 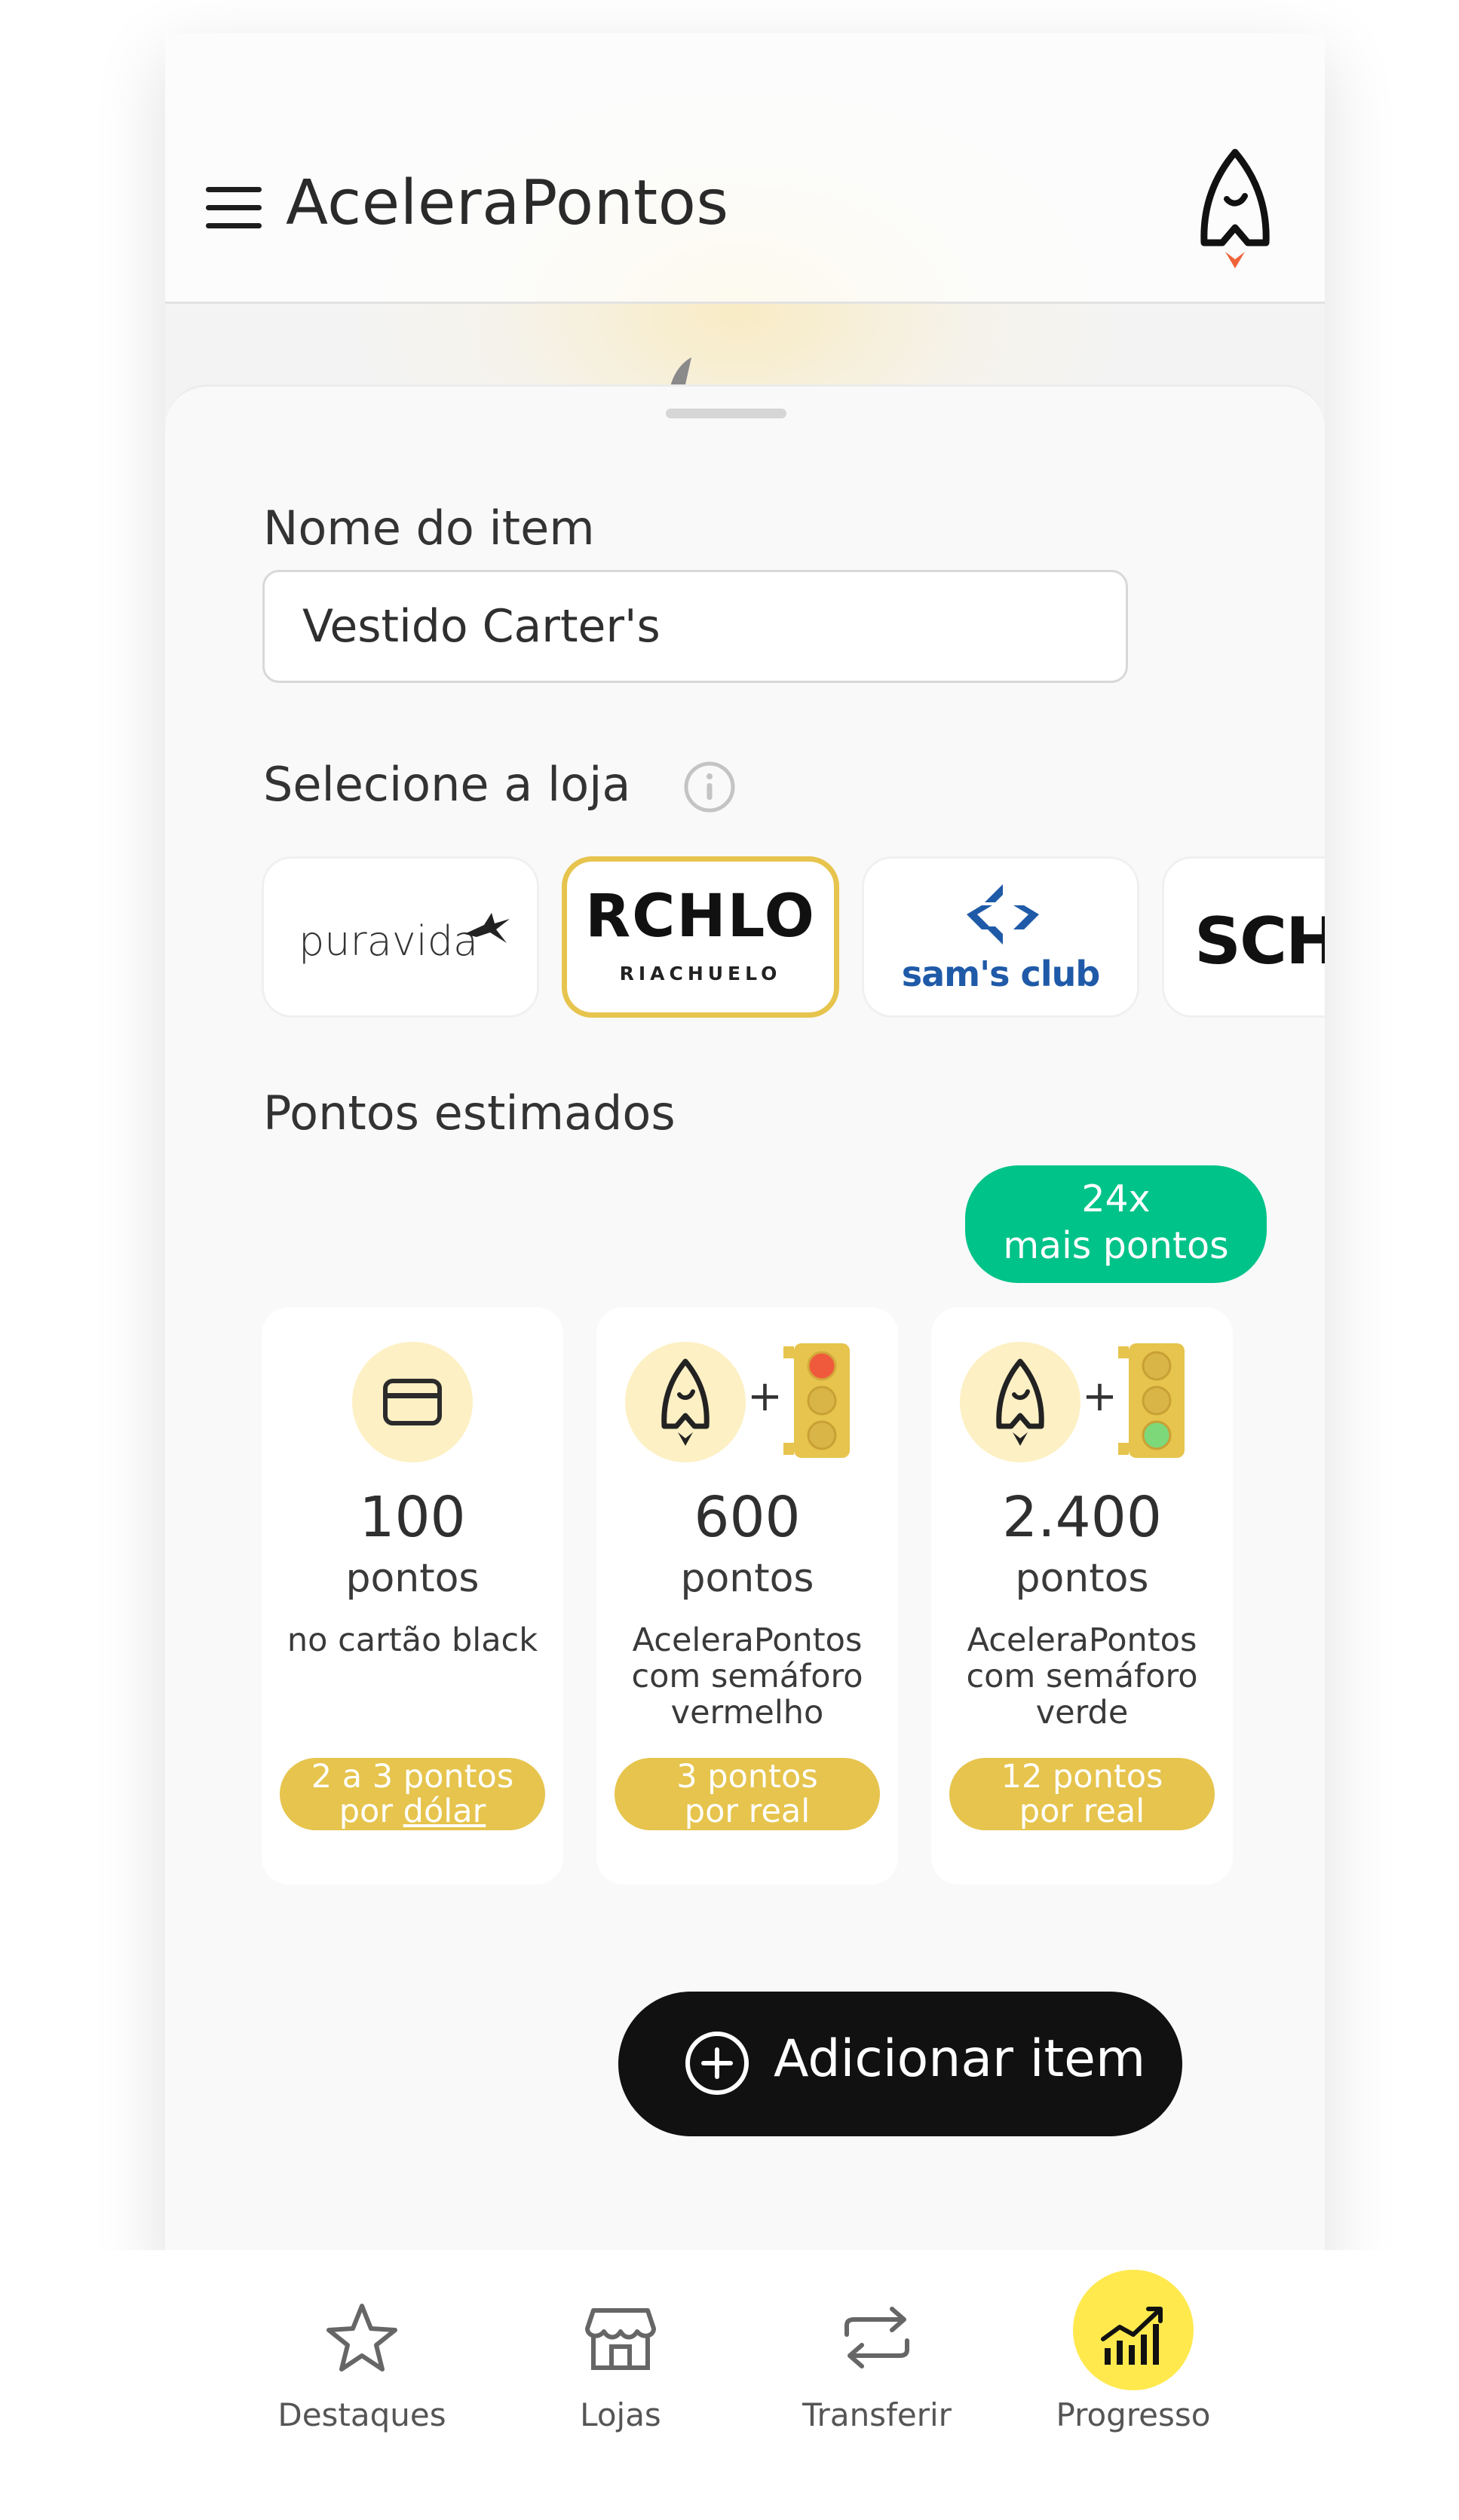 What do you see at coordinates (877, 2337) in the screenshot?
I see `transfer-icon` at bounding box center [877, 2337].